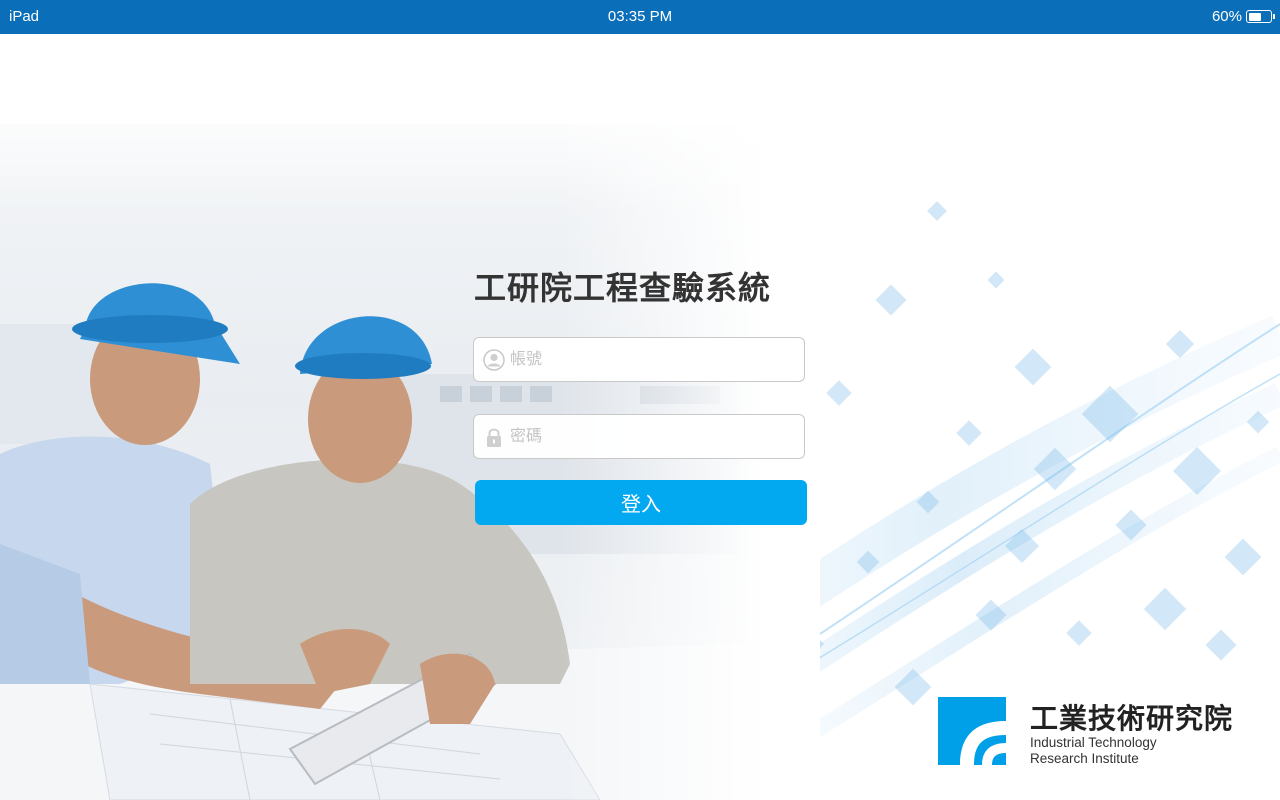 This screenshot has height=800, width=1280. Describe the element at coordinates (641, 502) in the screenshot. I see `login-button: 登入` at that location.